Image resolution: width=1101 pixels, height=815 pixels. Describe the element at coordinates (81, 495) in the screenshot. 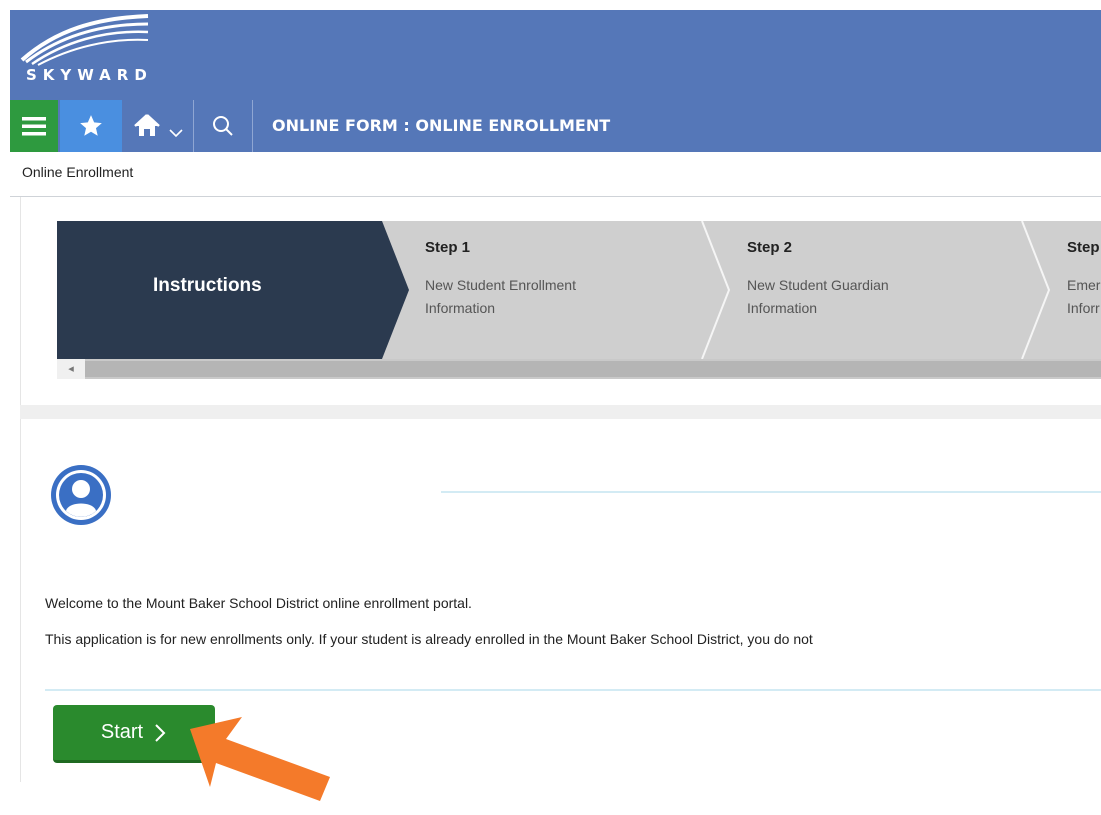

I see `user-avatar-icon` at that location.